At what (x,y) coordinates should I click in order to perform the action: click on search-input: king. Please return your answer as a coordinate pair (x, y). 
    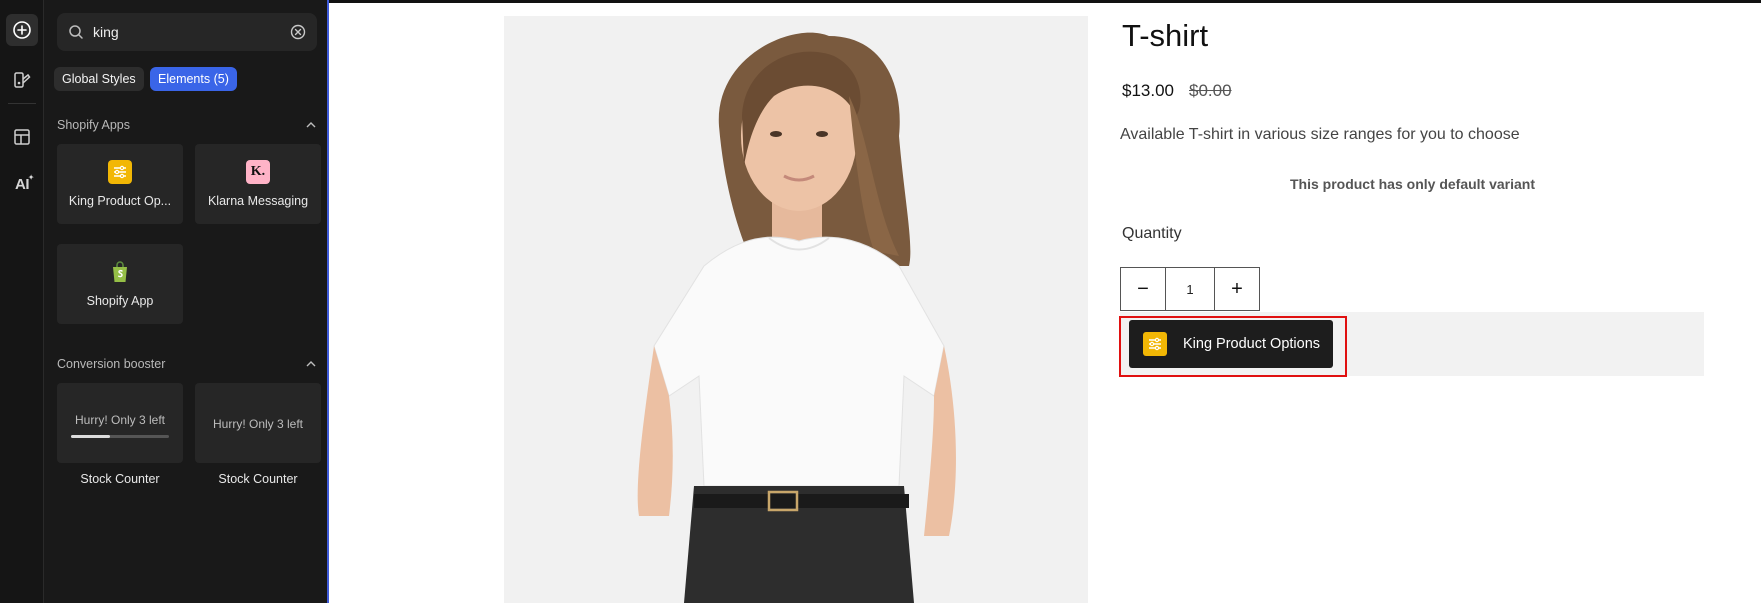
    Looking at the image, I should click on (191, 32).